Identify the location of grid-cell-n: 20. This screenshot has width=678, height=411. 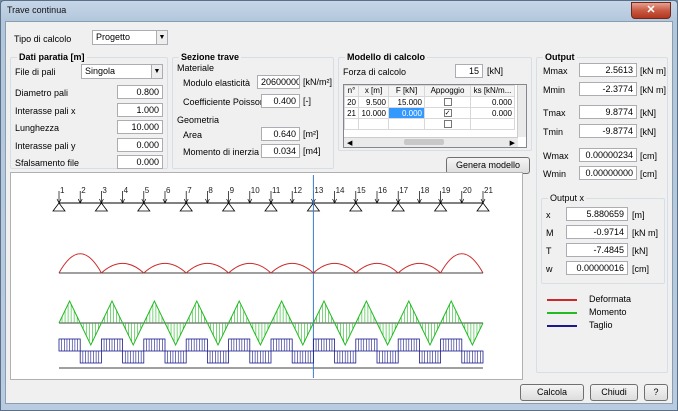
(351, 102).